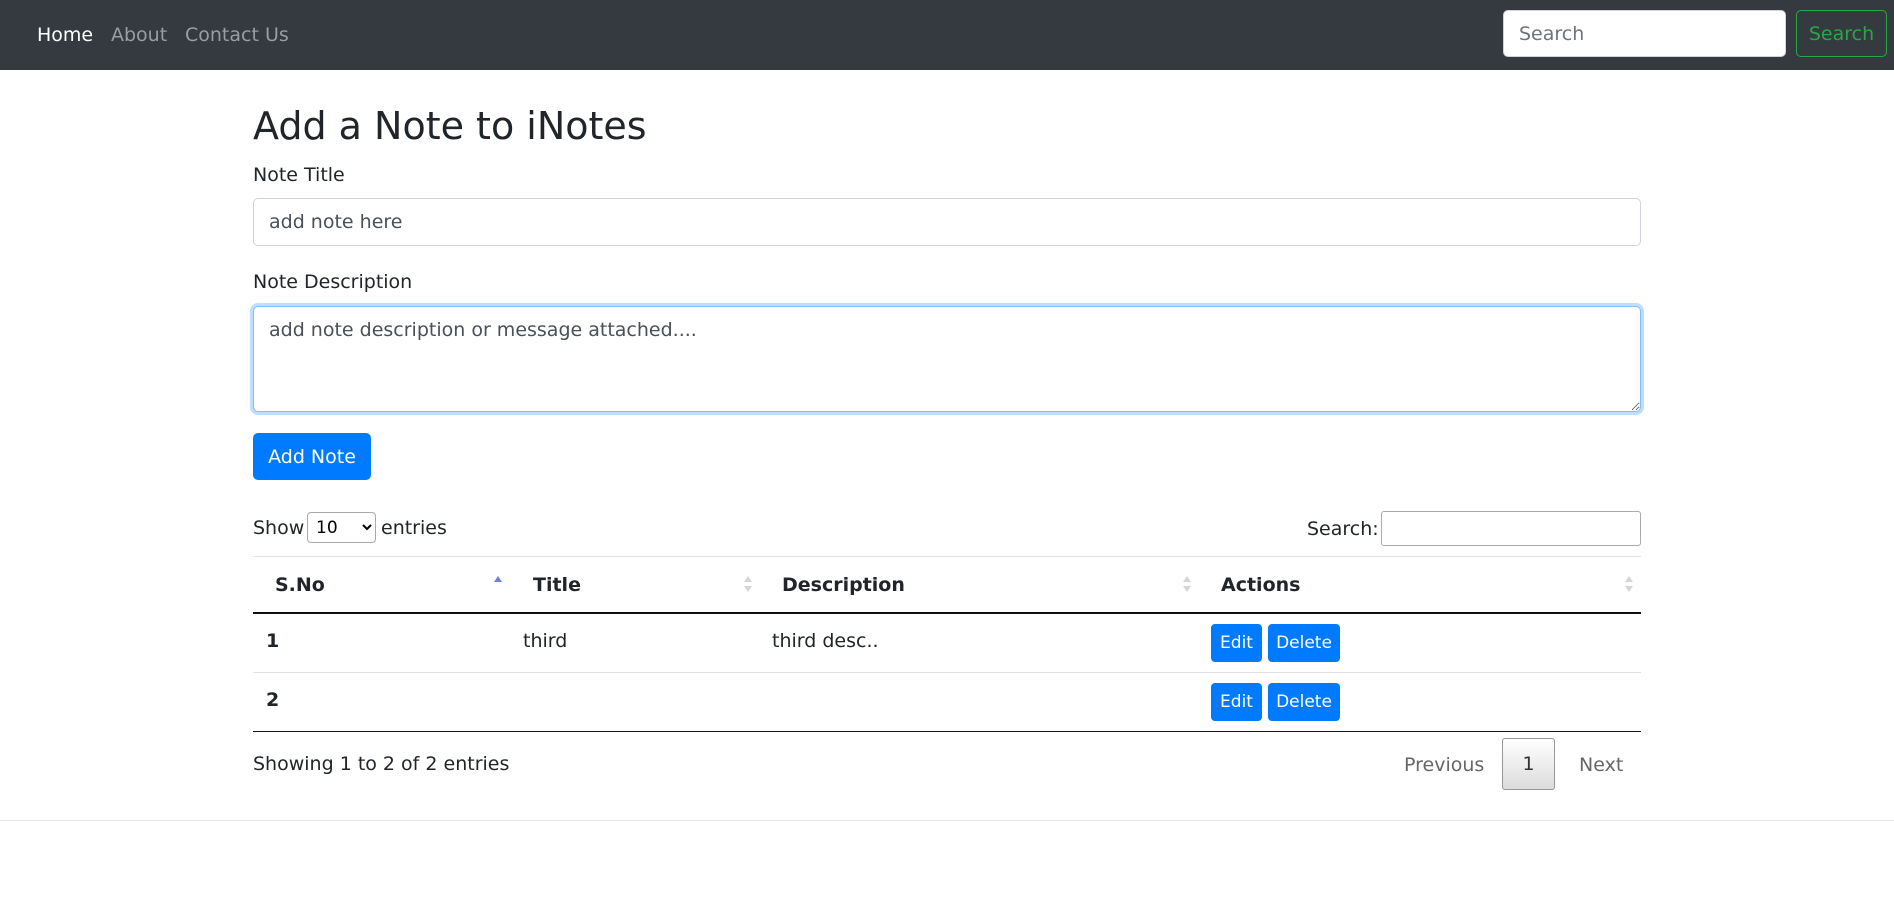 This screenshot has width=1894, height=912. What do you see at coordinates (1841, 33) in the screenshot?
I see `navbar-search-button: Search` at bounding box center [1841, 33].